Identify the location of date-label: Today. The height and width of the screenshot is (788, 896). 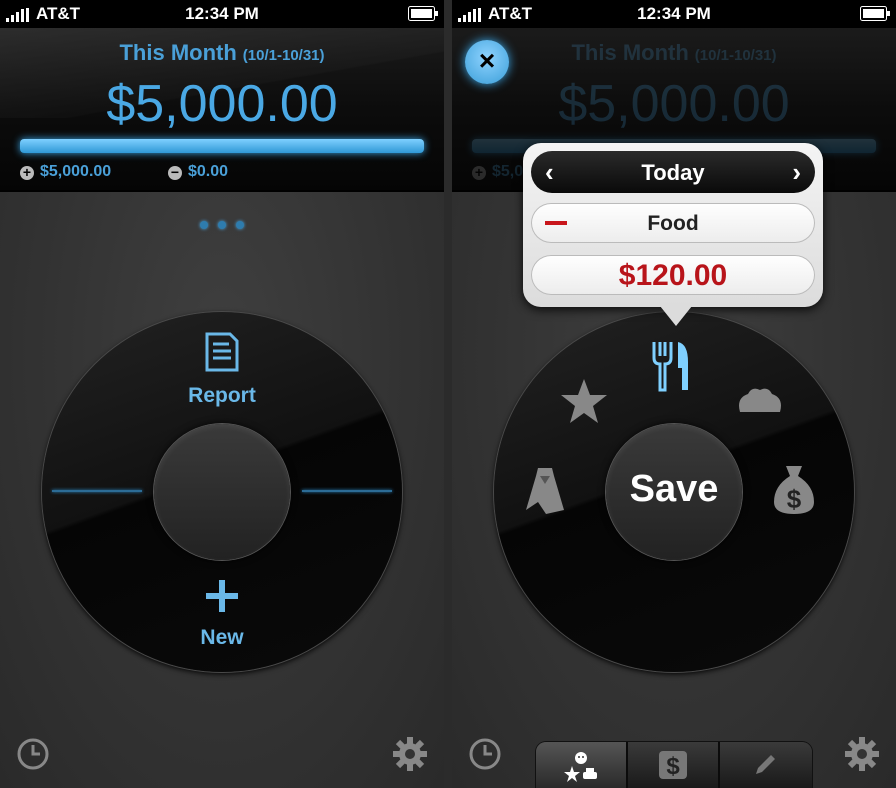
(673, 172).